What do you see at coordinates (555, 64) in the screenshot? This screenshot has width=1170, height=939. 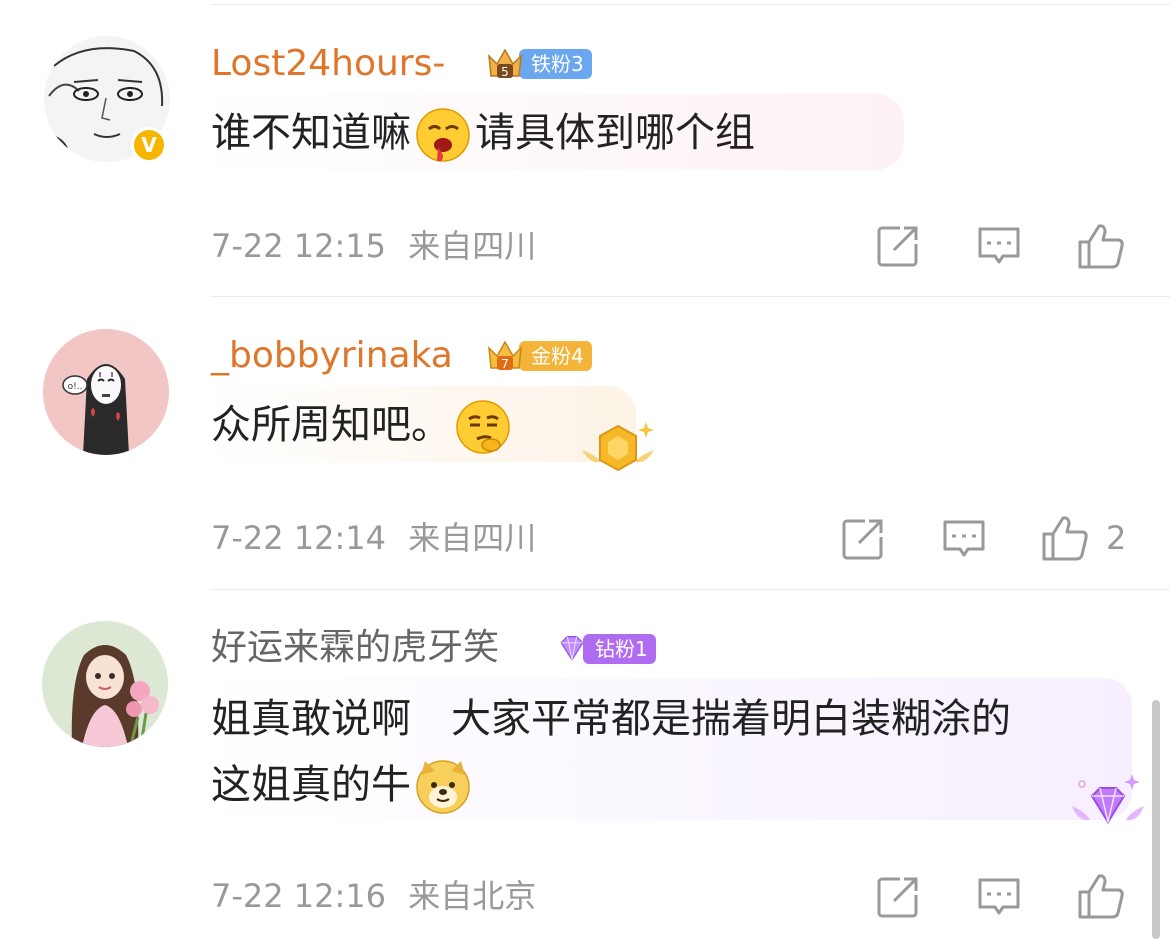 I see `fan-badge-label: 铁粉3` at bounding box center [555, 64].